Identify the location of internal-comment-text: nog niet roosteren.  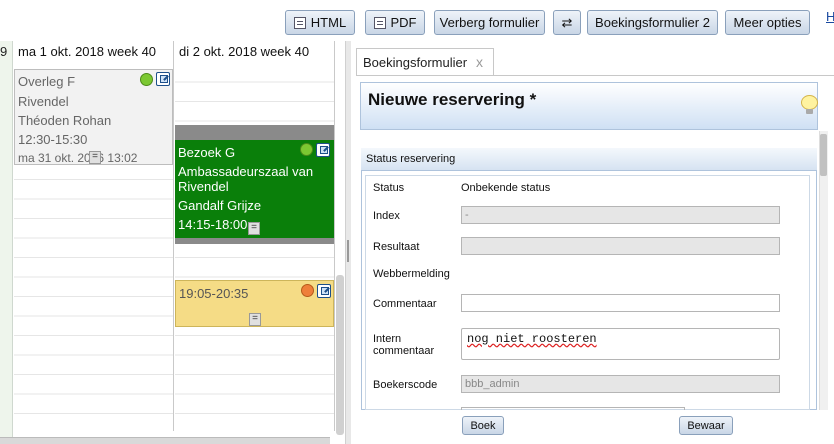
(532, 339).